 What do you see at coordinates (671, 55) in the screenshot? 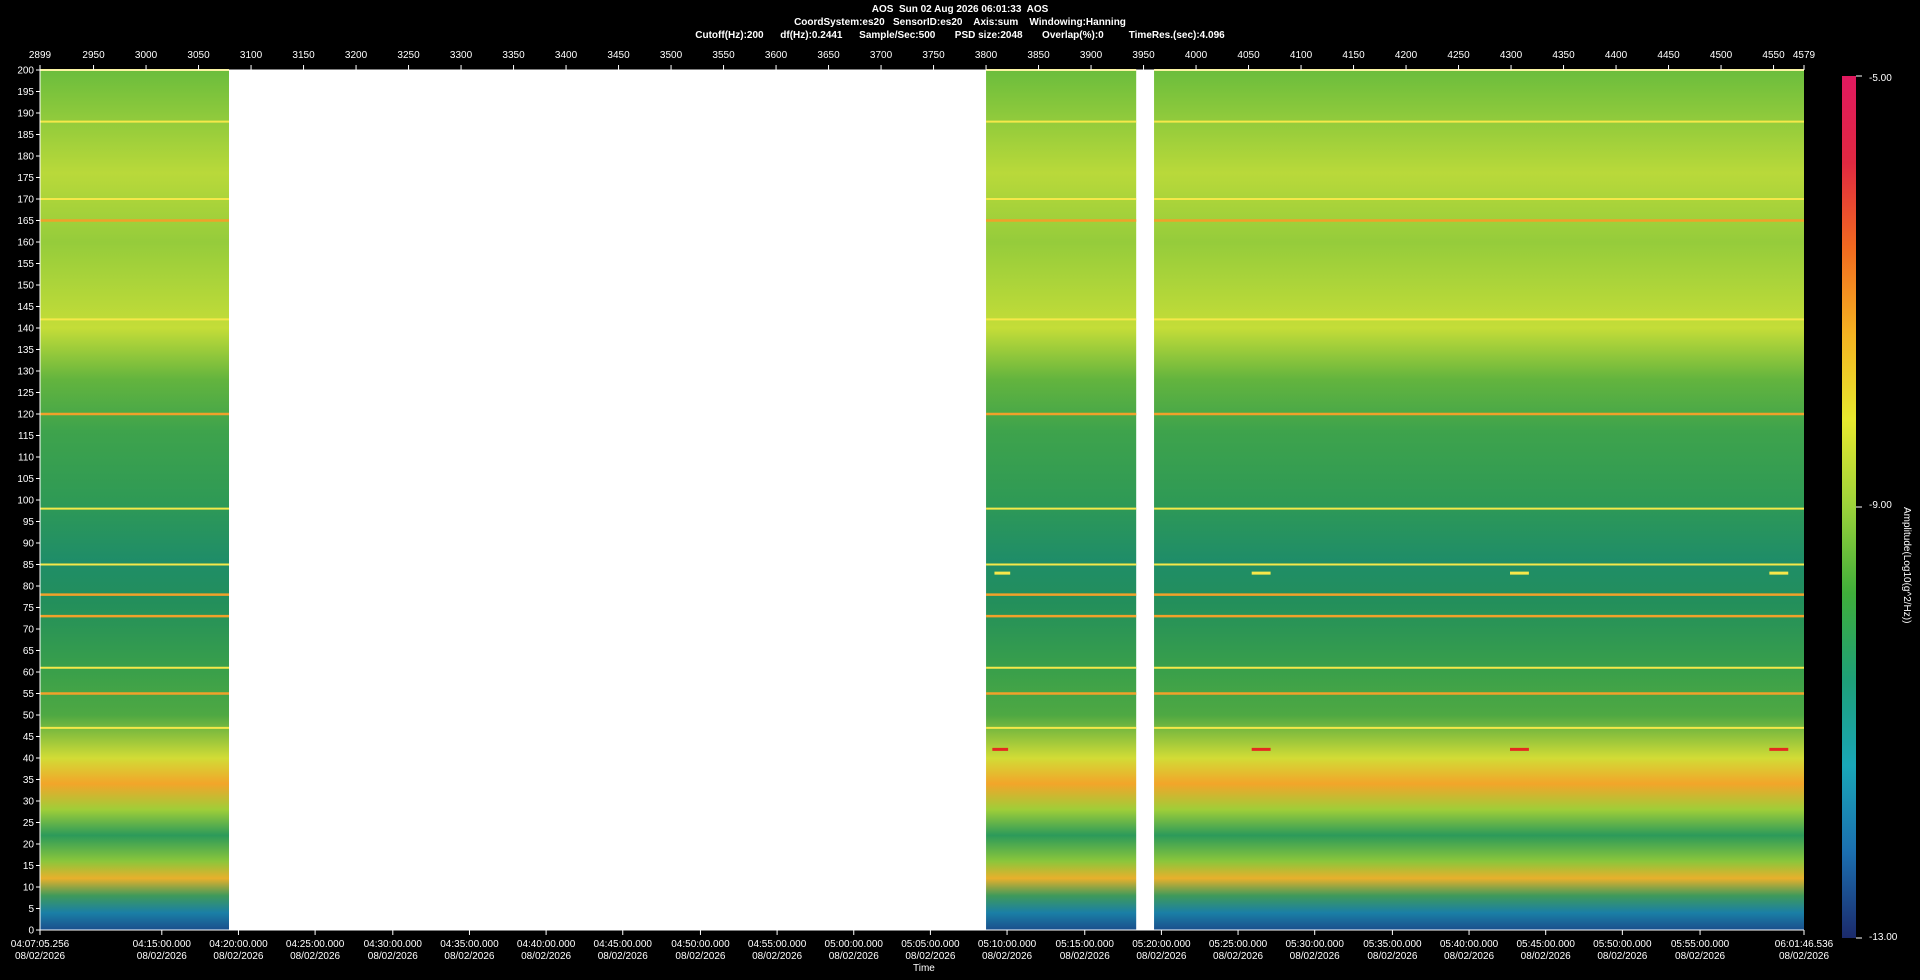
I see `top-tick-label-3500: 3500` at bounding box center [671, 55].